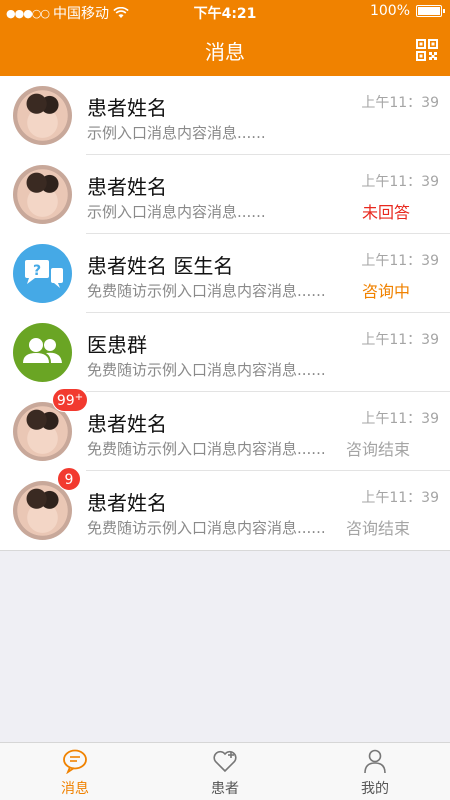  Describe the element at coordinates (75, 789) in the screenshot. I see `tab-label: 消息` at that location.